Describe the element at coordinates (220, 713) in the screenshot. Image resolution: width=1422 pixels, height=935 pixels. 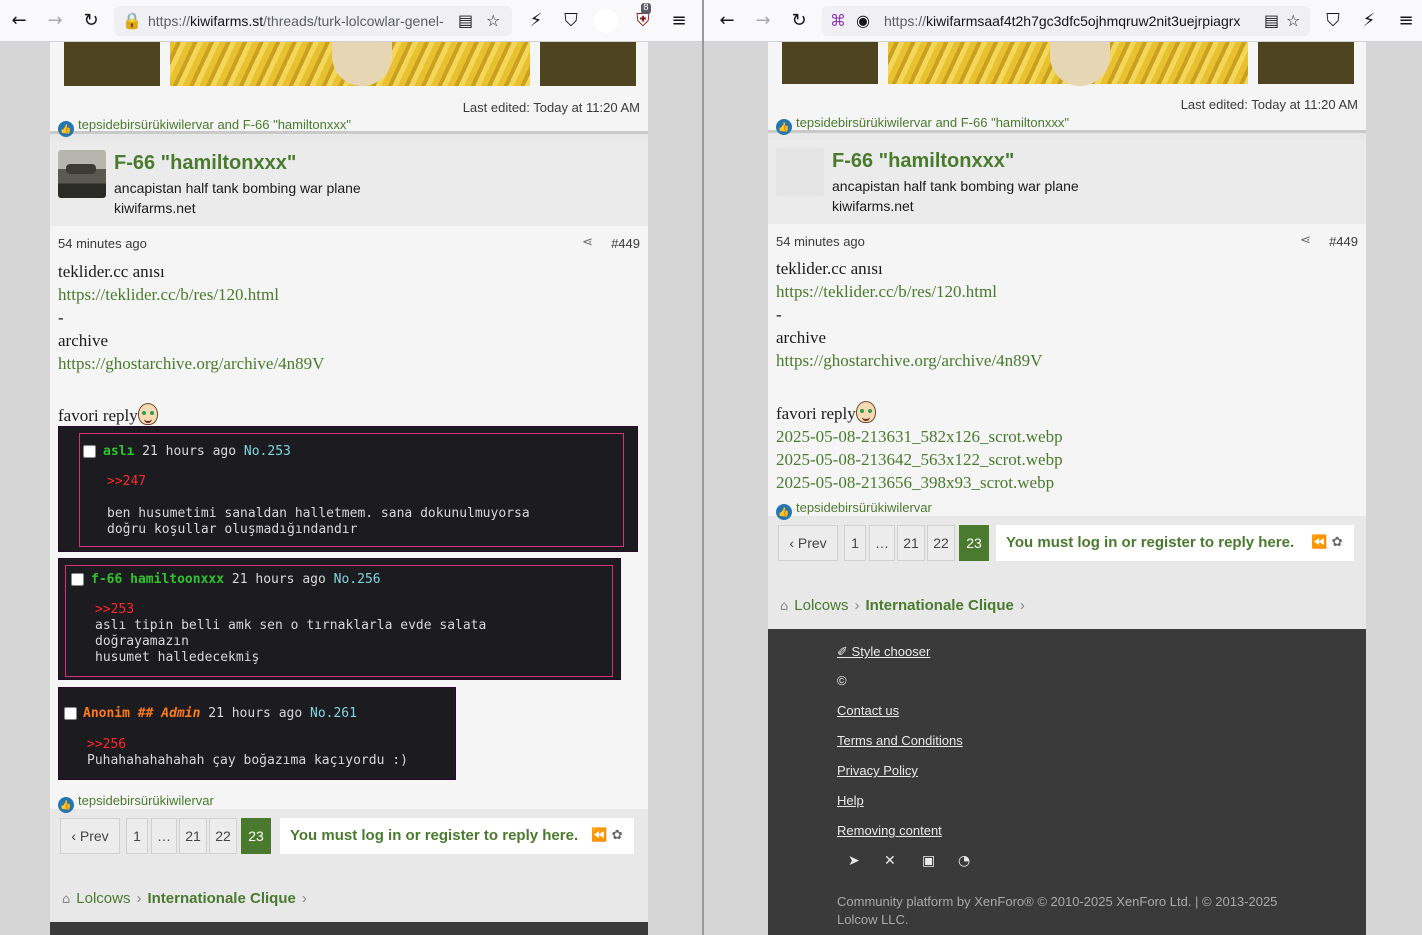
I see `reply-header: Anonim ## Admin 21 hours ago No.261` at that location.